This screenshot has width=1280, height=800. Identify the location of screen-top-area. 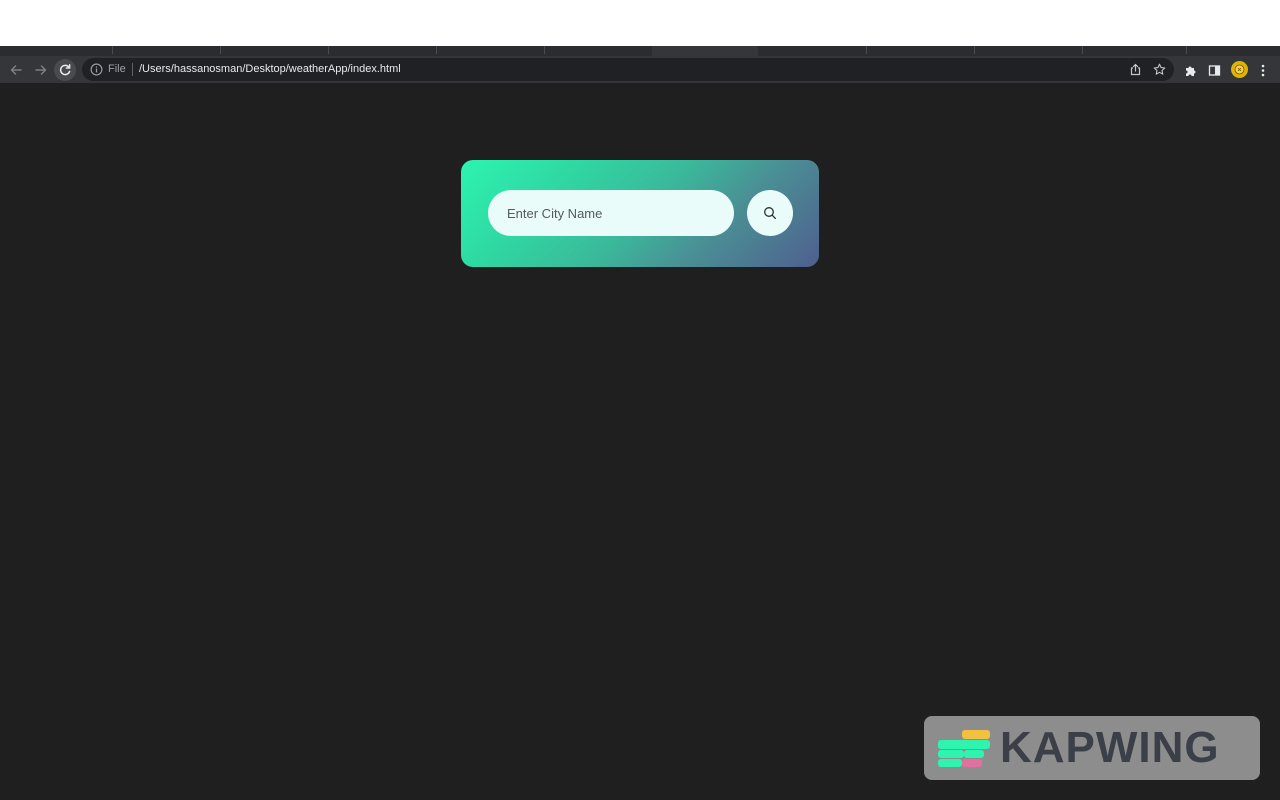
(640, 24).